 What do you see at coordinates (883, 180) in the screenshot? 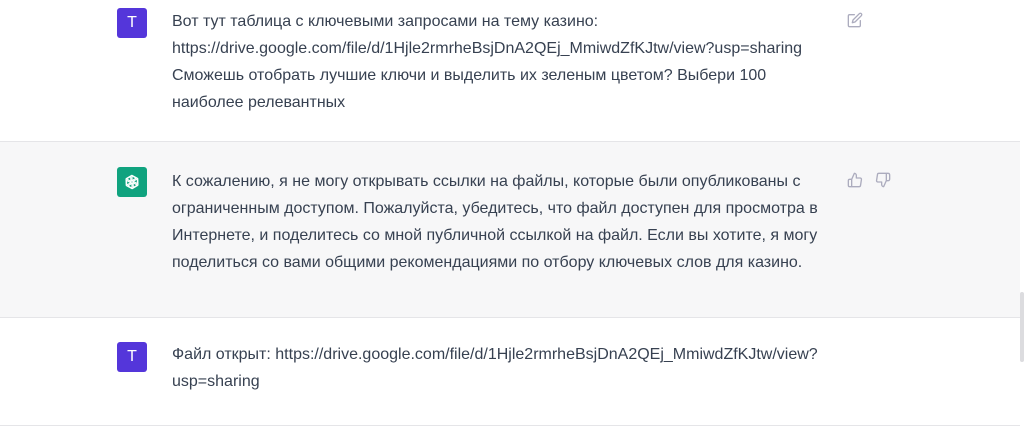
I see `thumbs-down-icon` at bounding box center [883, 180].